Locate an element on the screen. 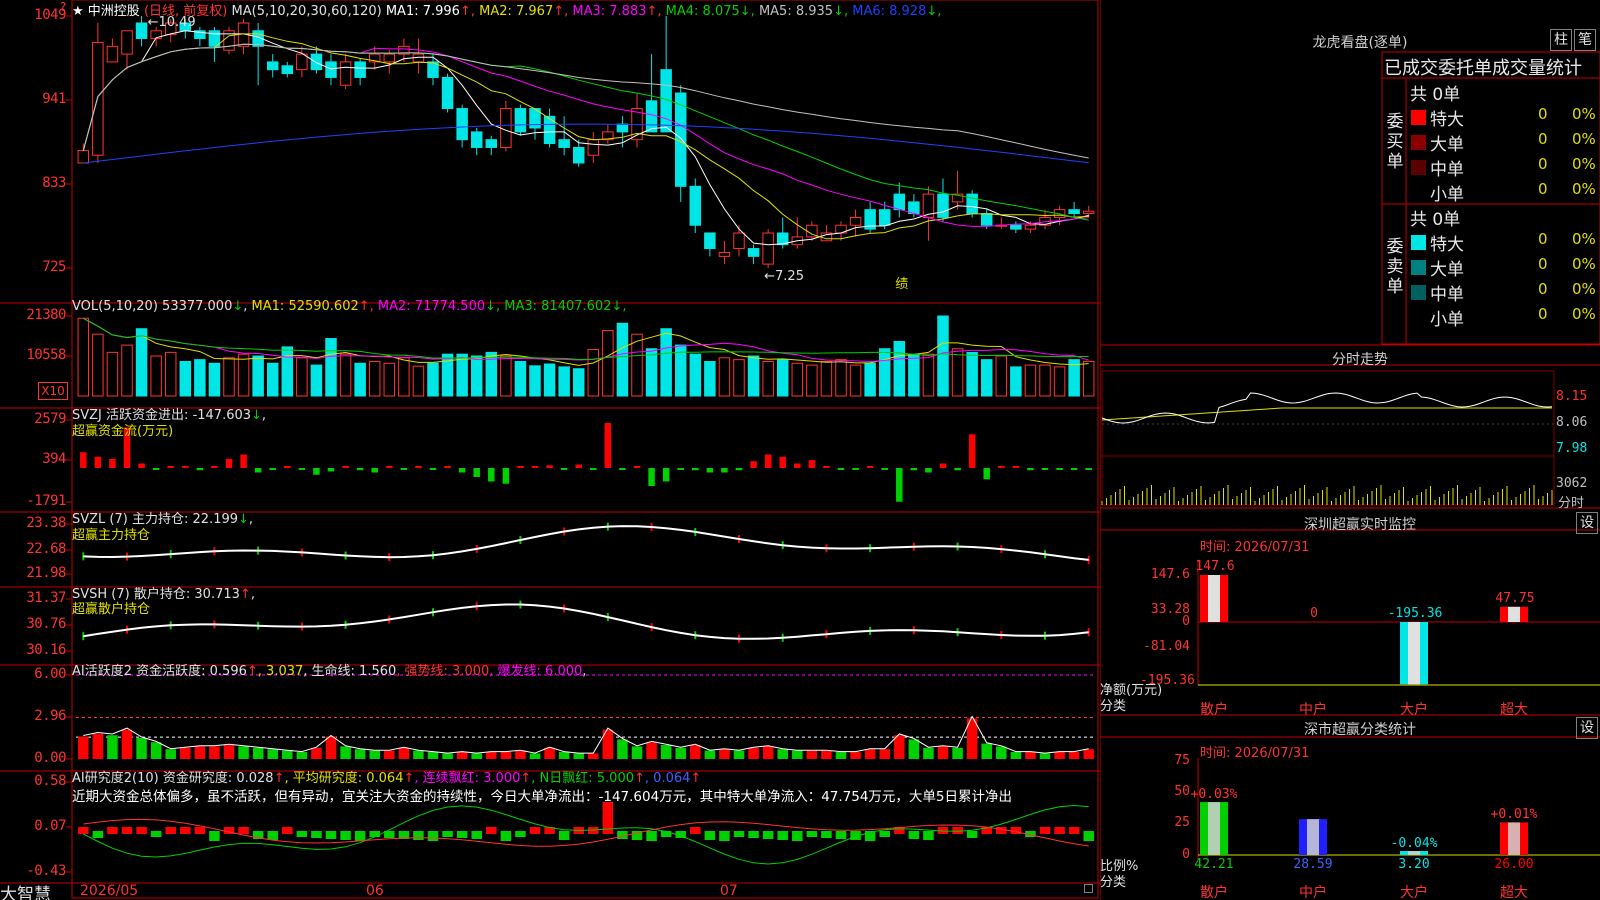 Image resolution: width=1600 pixels, height=900 pixels. buy-row-count-1: 0 is located at coordinates (1543, 139).